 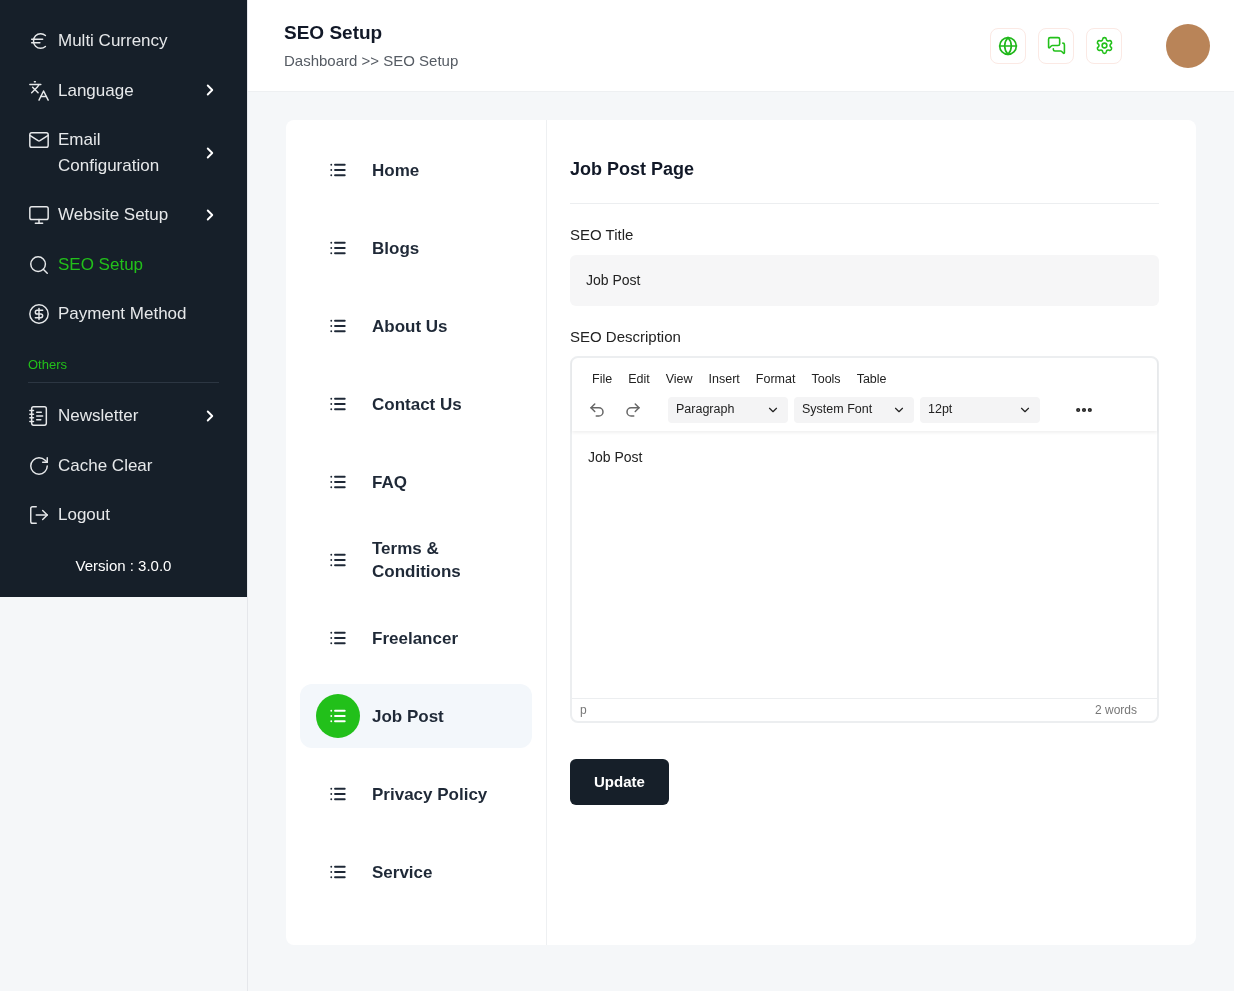 I want to click on section-label: Others, so click(x=123, y=368).